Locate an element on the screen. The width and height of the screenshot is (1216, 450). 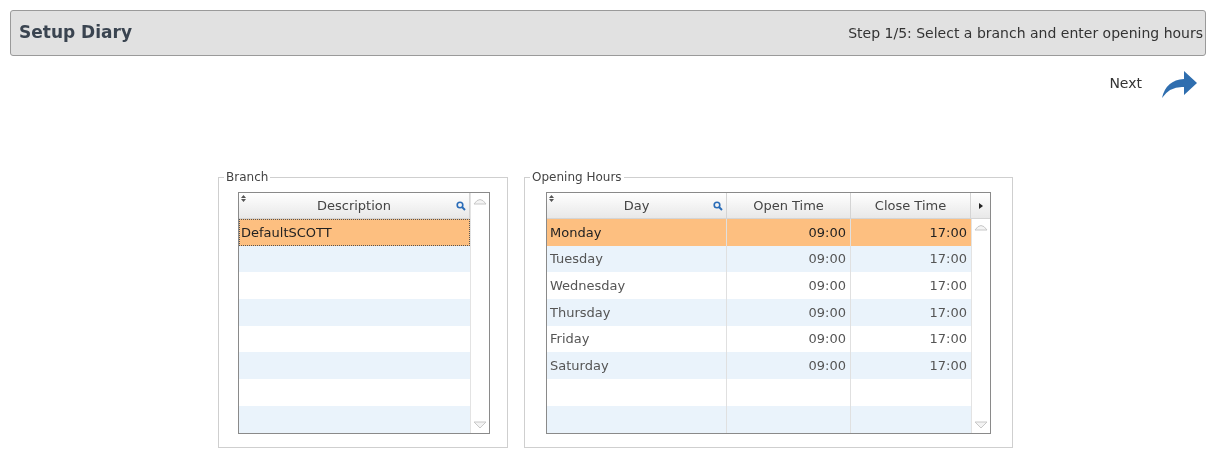
page-title: Setup Diary is located at coordinates (75, 33).